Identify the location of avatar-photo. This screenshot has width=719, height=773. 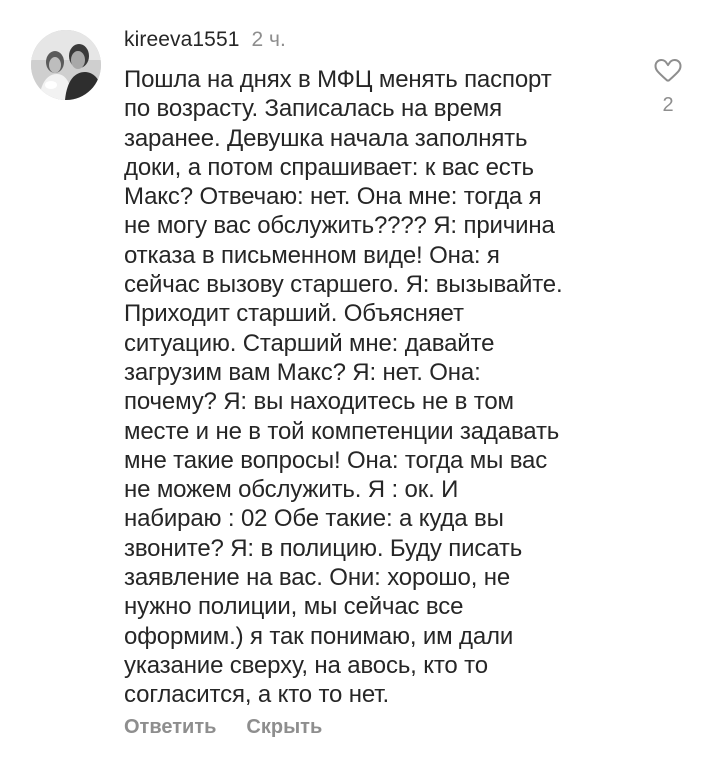
(66, 65).